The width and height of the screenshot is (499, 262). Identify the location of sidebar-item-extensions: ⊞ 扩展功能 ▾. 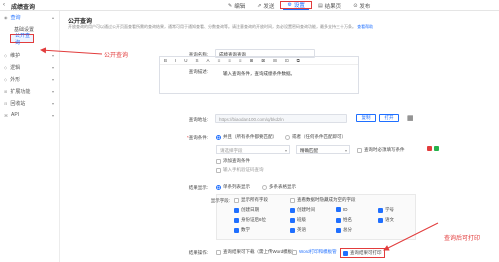
(29, 91).